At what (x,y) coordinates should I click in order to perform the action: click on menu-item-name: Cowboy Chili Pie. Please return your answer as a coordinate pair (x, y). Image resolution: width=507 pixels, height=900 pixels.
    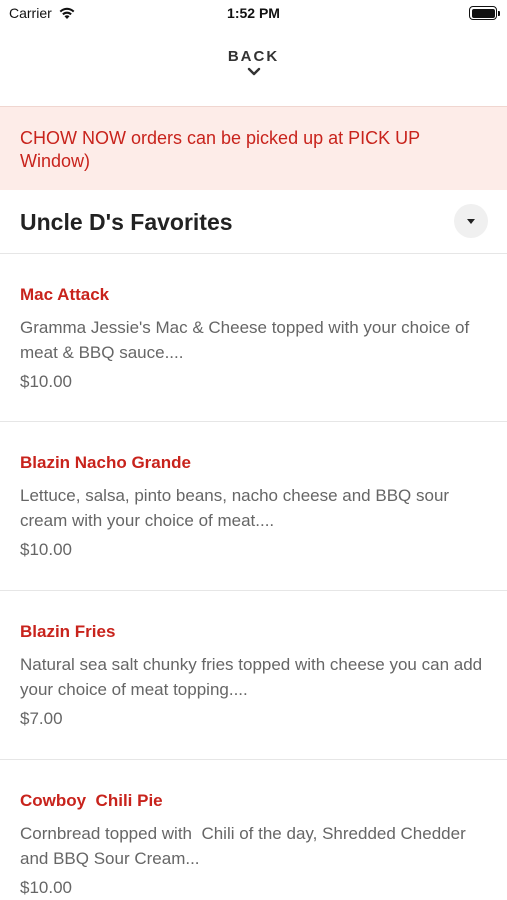
    Looking at the image, I should click on (91, 800).